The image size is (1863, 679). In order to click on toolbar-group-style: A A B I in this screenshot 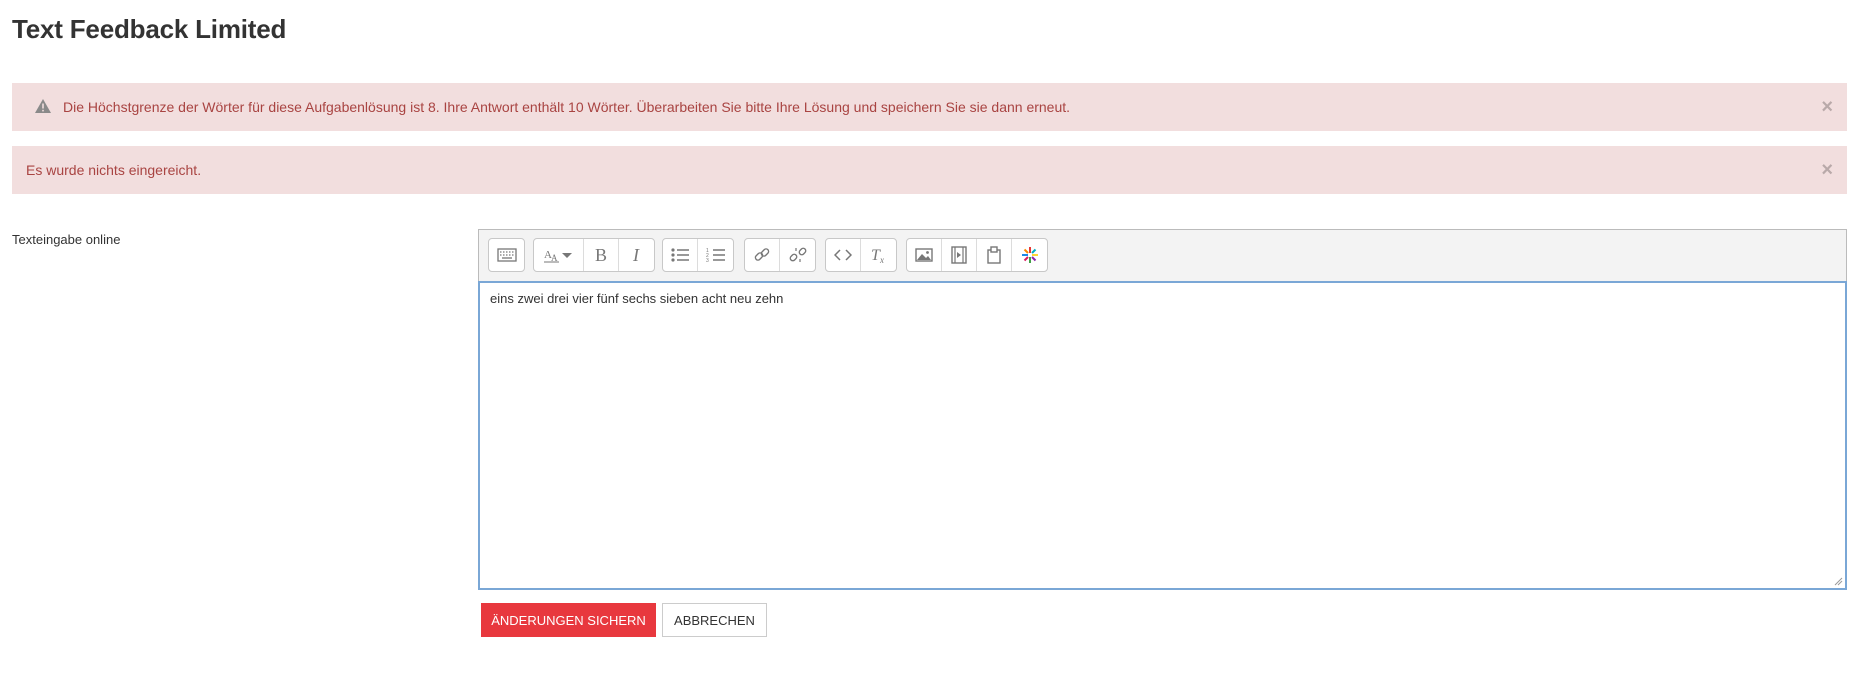, I will do `click(594, 255)`.